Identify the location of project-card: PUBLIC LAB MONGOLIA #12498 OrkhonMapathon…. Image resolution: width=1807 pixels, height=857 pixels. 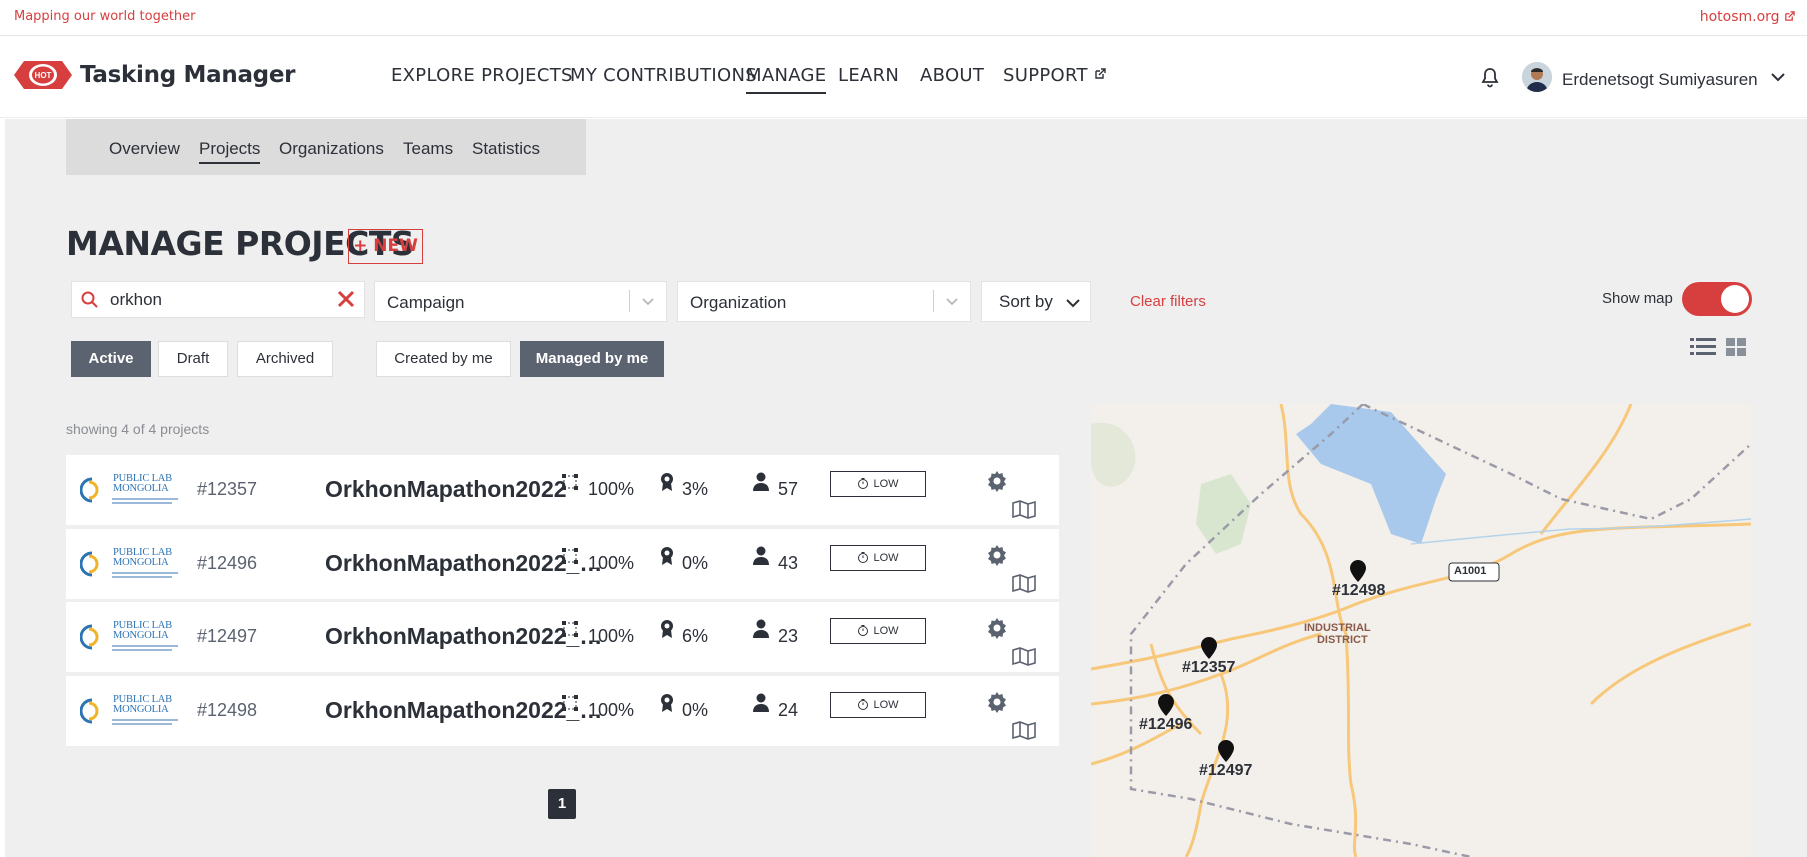
(562, 711).